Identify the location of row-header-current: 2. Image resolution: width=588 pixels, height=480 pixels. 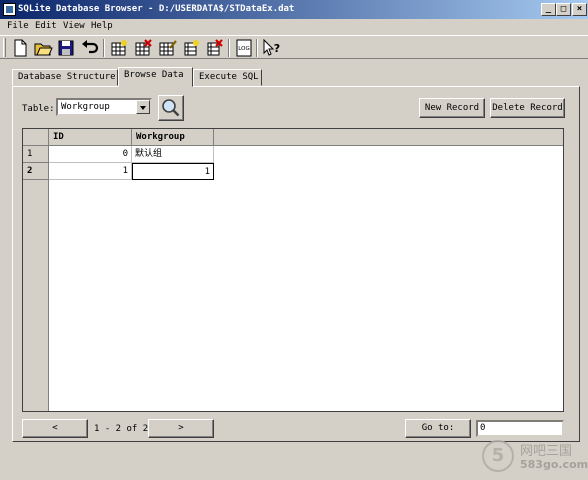
(36, 171).